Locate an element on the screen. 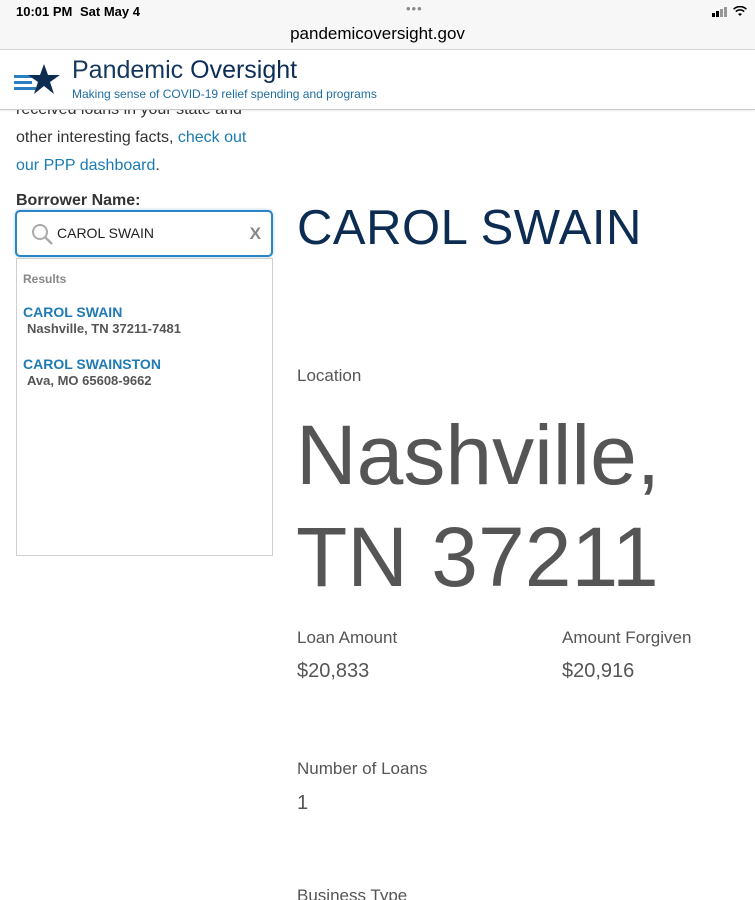 This screenshot has width=755, height=900. intro-period: . is located at coordinates (157, 165).